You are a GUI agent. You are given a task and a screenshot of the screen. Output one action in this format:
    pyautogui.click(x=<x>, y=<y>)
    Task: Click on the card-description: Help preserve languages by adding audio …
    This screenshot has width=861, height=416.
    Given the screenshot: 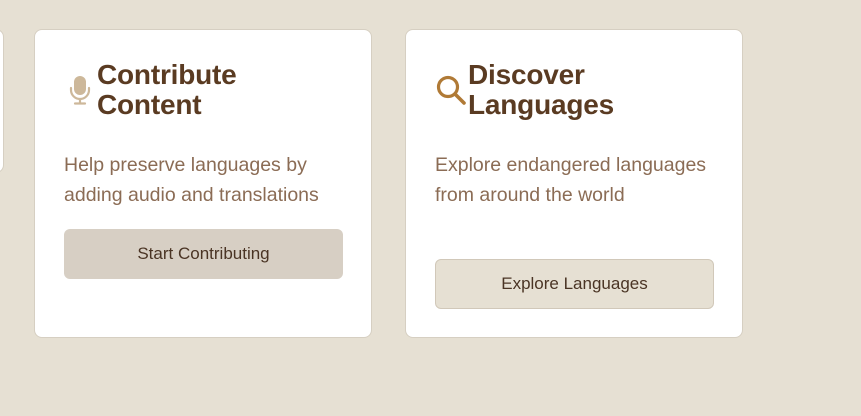 What is the action you would take?
    pyautogui.click(x=191, y=180)
    